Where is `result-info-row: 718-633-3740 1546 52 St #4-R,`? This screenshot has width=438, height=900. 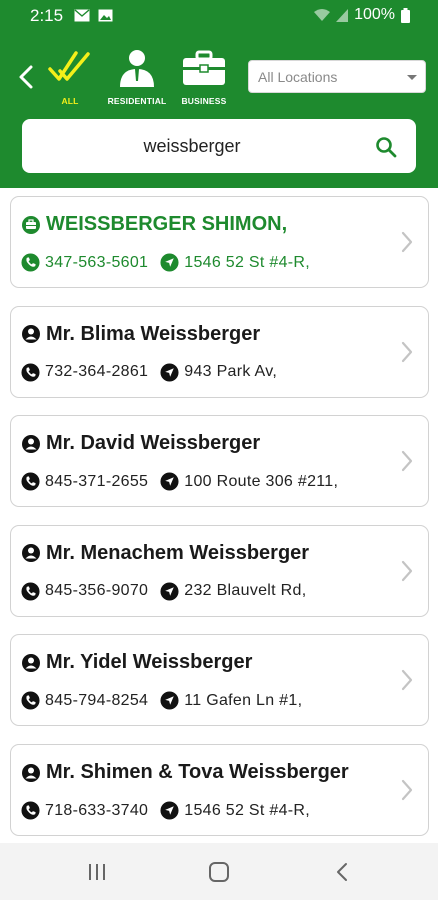
result-info-row: 718-633-3740 1546 52 St #4-R, is located at coordinates (165, 810).